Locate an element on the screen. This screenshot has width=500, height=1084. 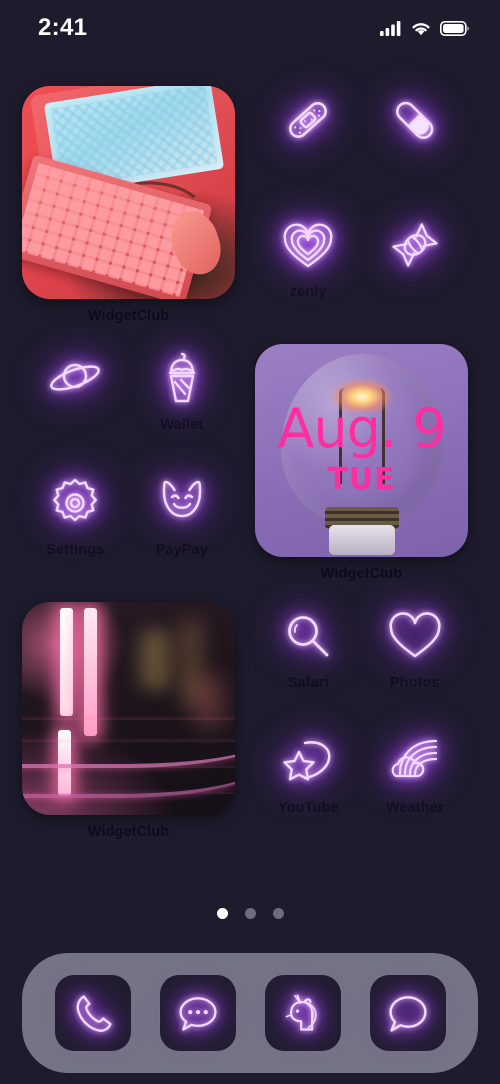
app-label: Photos is located at coordinates (414, 683).